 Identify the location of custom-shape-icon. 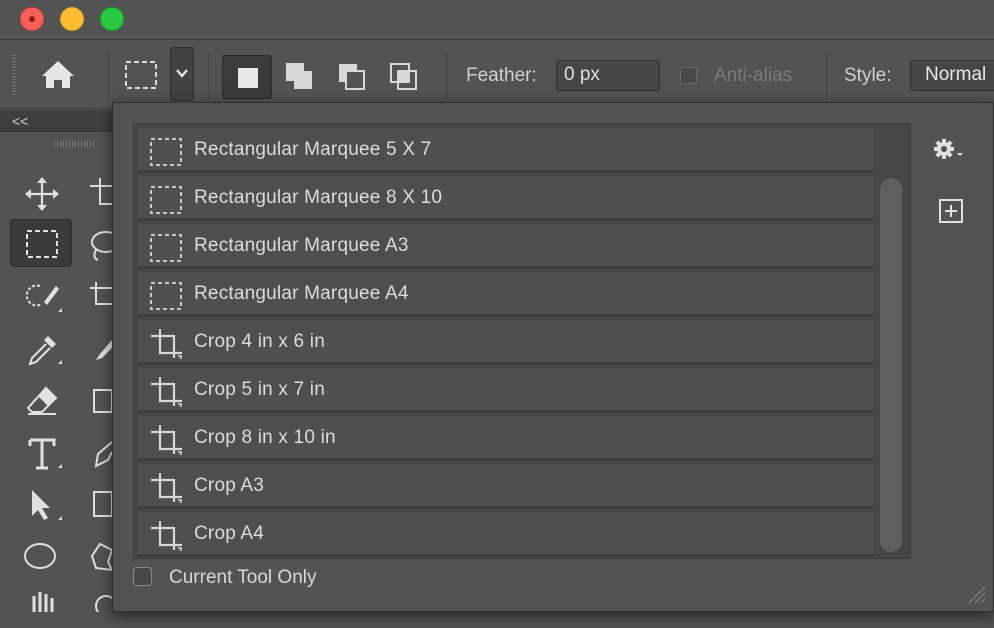
(101, 557).